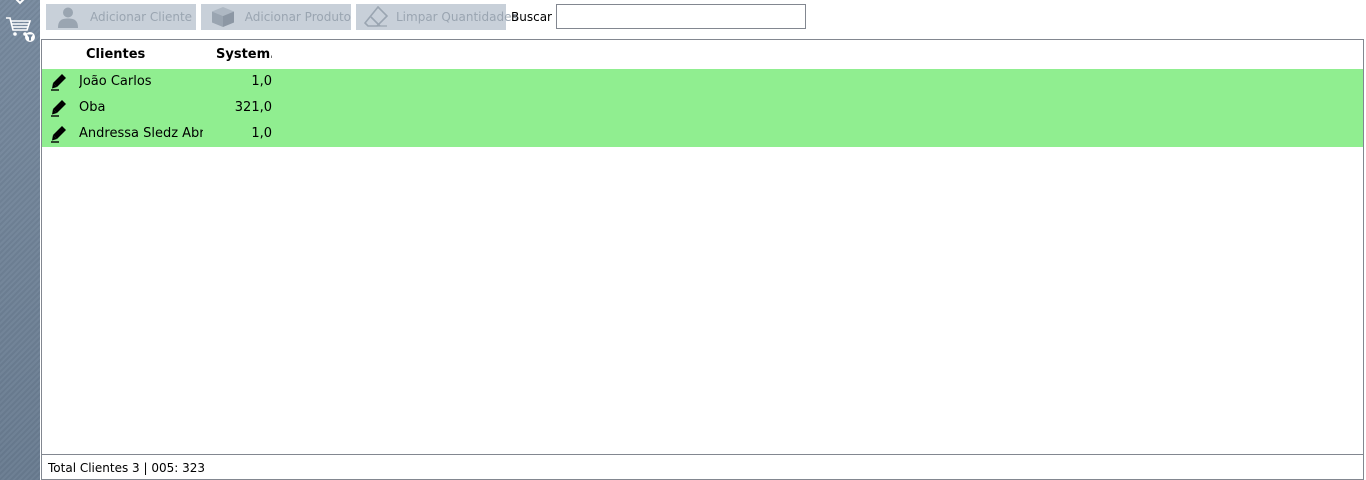 This screenshot has height=480, width=1366. What do you see at coordinates (92, 107) in the screenshot?
I see `client-name-cell: Oba` at bounding box center [92, 107].